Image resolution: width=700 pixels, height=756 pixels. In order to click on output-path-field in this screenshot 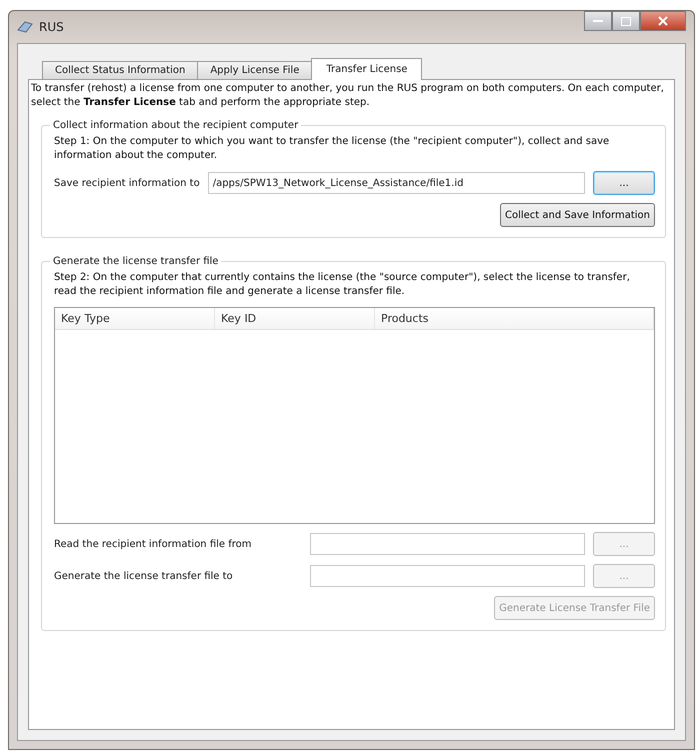, I will do `click(447, 576)`.